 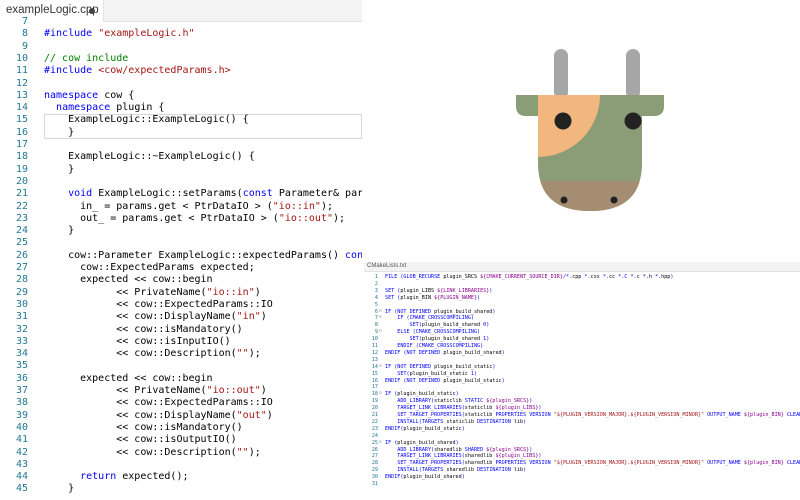 What do you see at coordinates (438, 291) in the screenshot?
I see `line-text: SET (plugin_LIBS ${LINK_LIBRARIES})` at bounding box center [438, 291].